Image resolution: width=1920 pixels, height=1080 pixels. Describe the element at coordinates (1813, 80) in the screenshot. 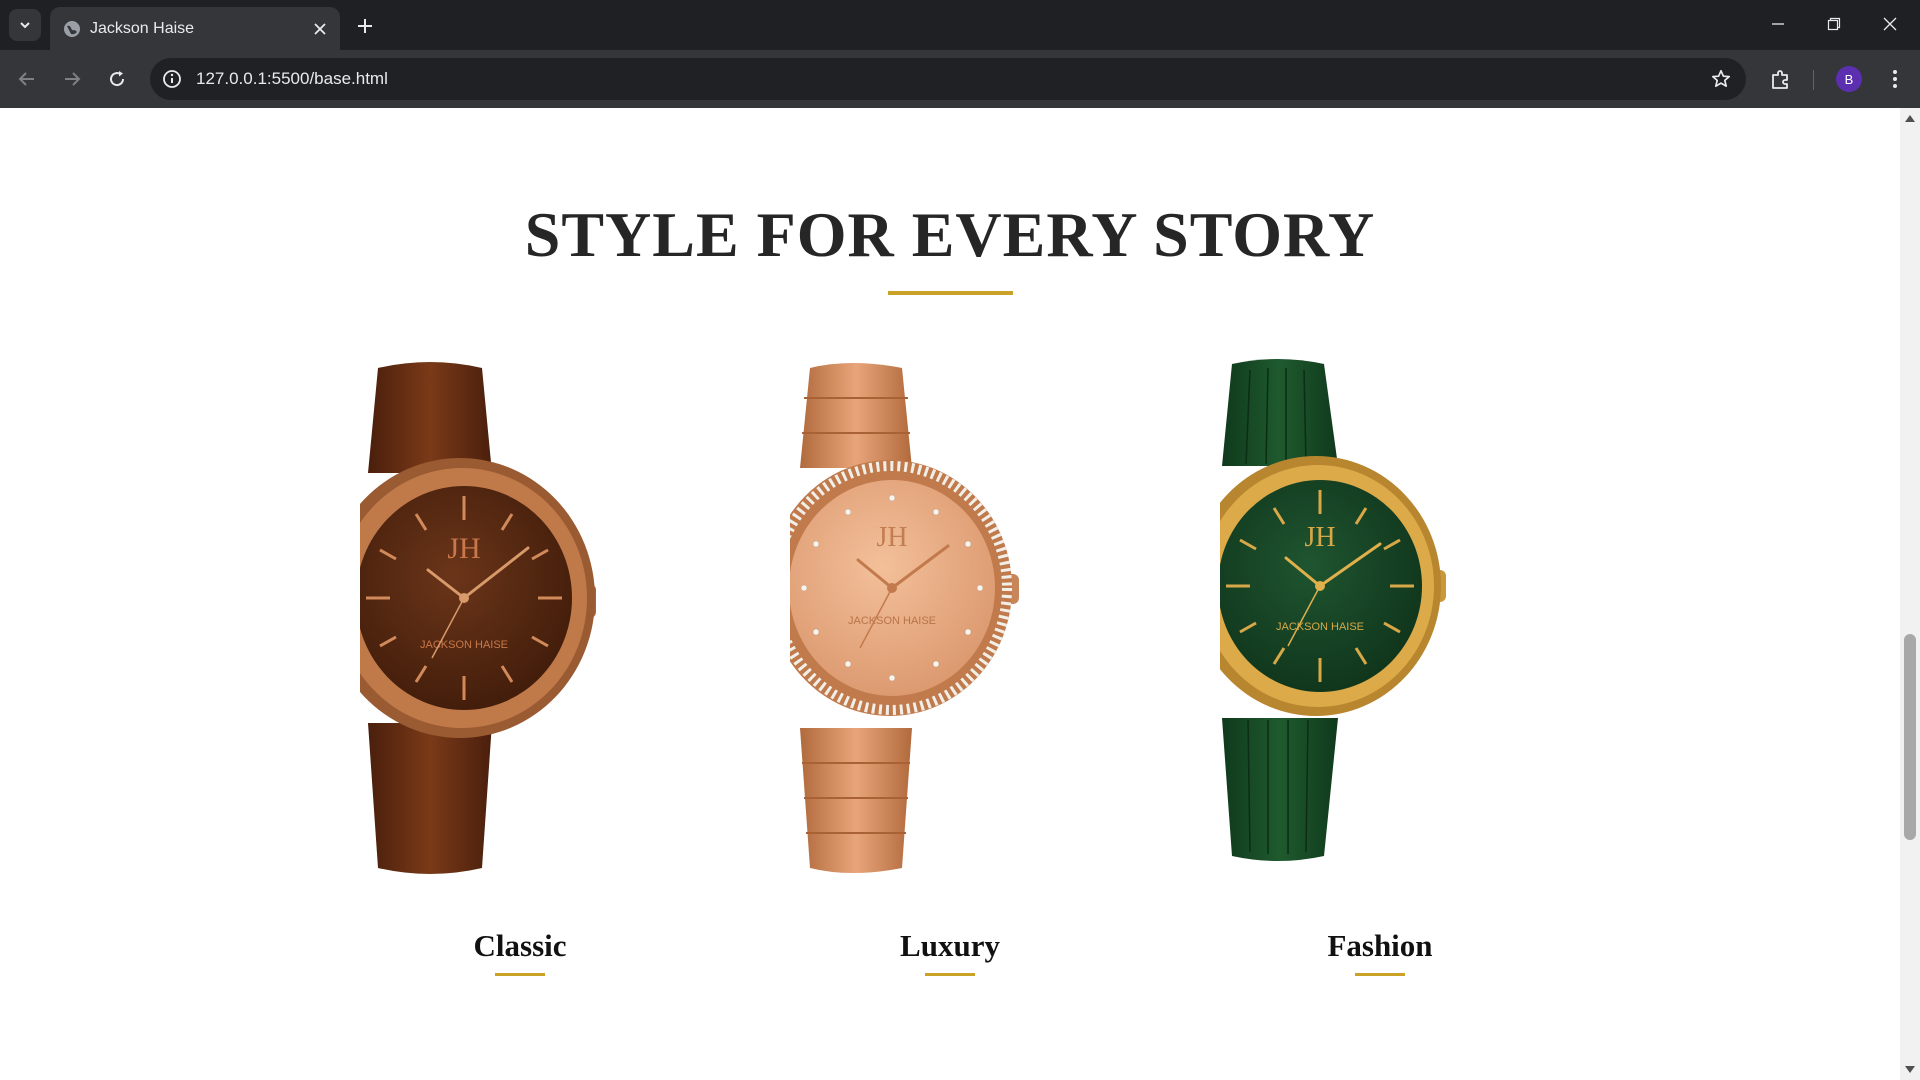

I see `toolbar-divider` at that location.